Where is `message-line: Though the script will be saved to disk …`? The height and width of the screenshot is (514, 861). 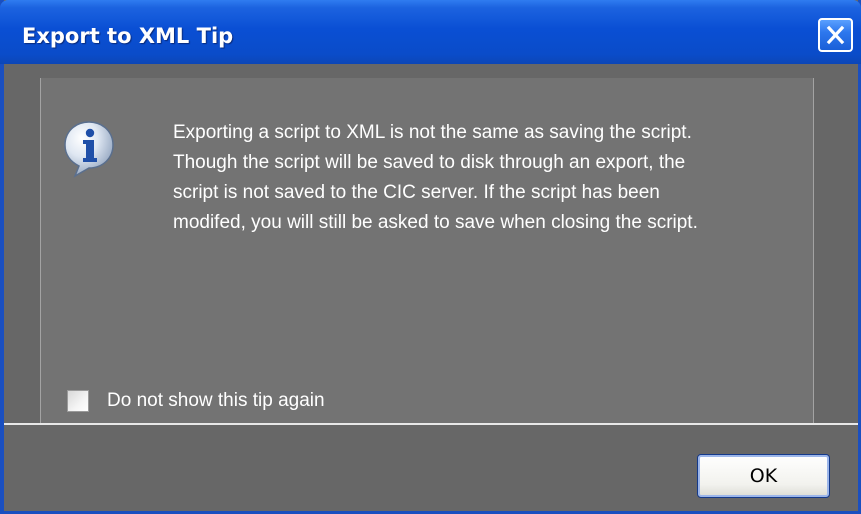 message-line: Though the script will be saved to disk … is located at coordinates (429, 162).